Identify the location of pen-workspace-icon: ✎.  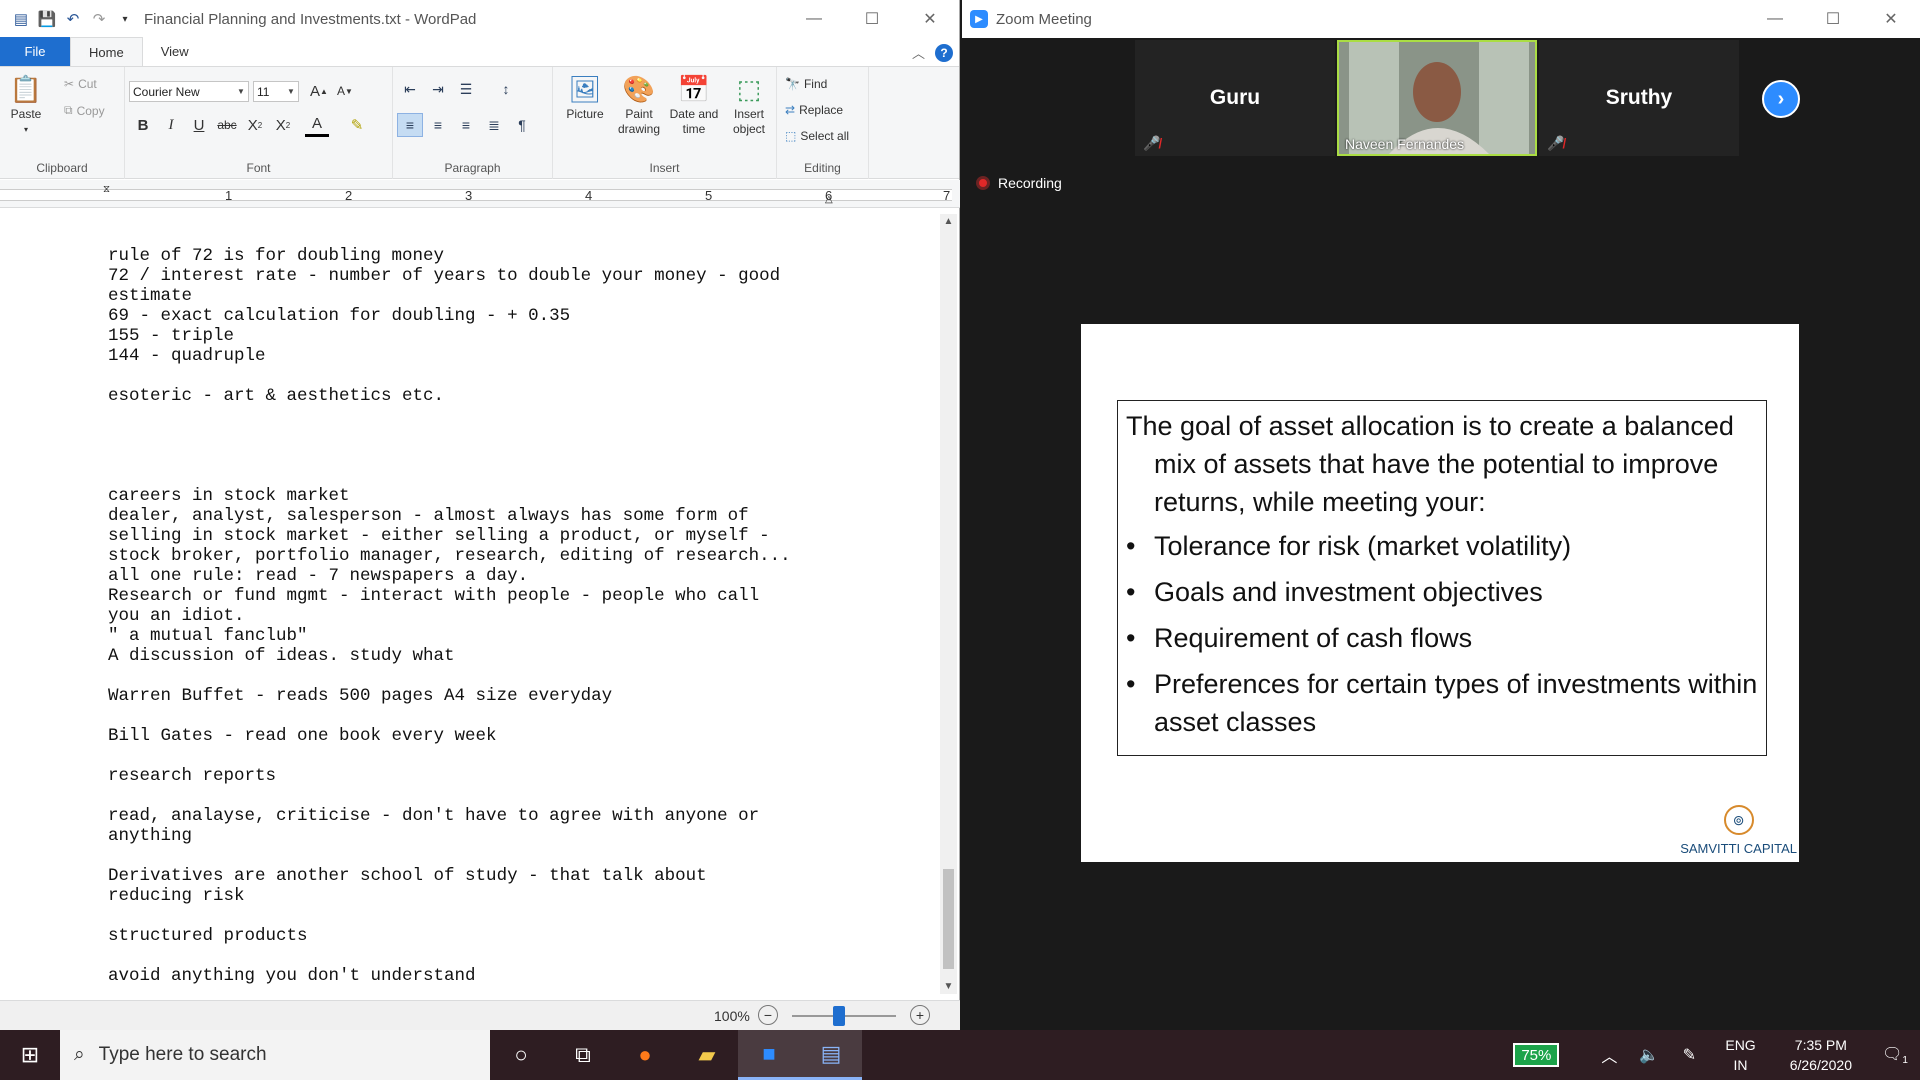
(1689, 1055).